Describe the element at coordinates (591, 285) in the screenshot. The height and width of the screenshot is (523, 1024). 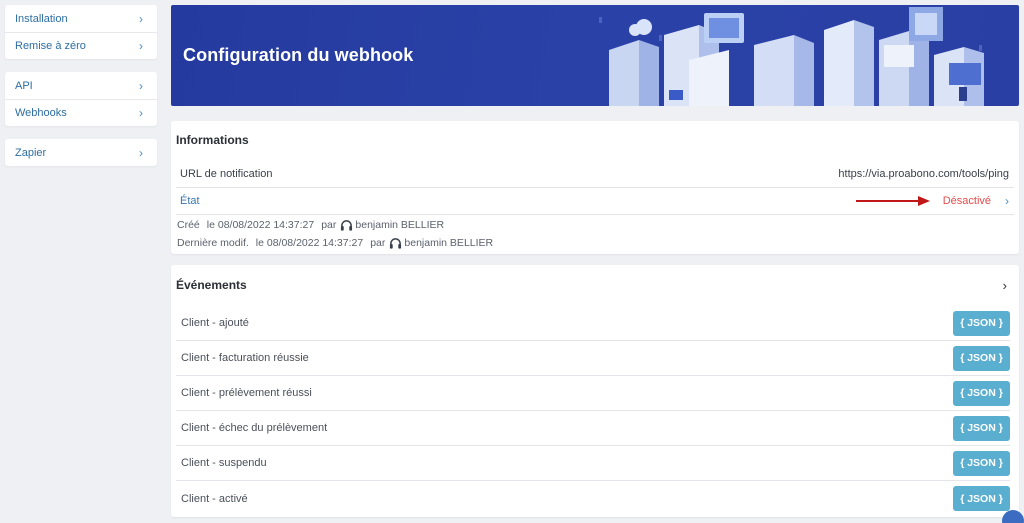
I see `events-header: Événements ›` at that location.